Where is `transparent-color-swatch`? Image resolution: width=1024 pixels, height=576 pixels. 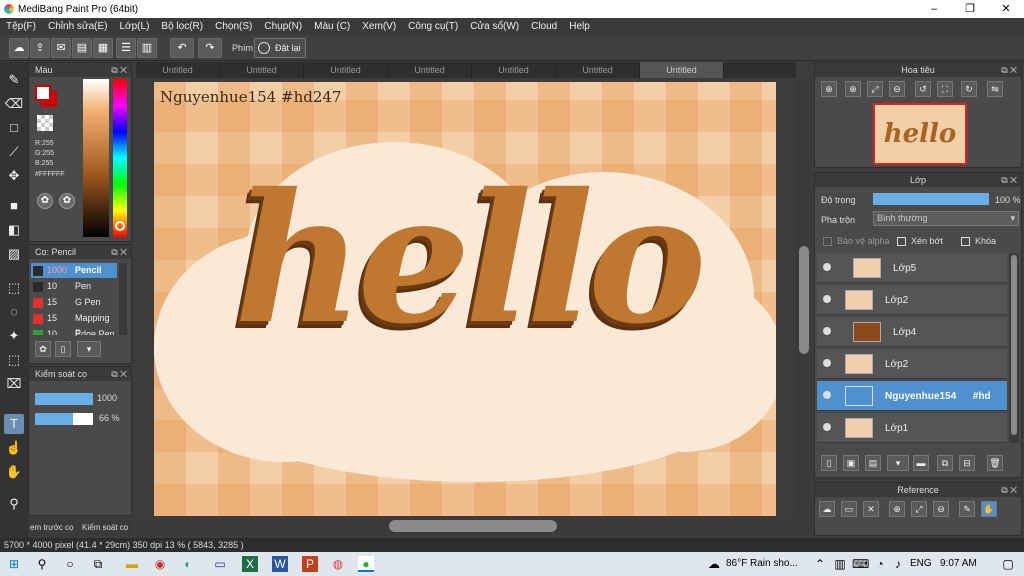 transparent-color-swatch is located at coordinates (45, 123).